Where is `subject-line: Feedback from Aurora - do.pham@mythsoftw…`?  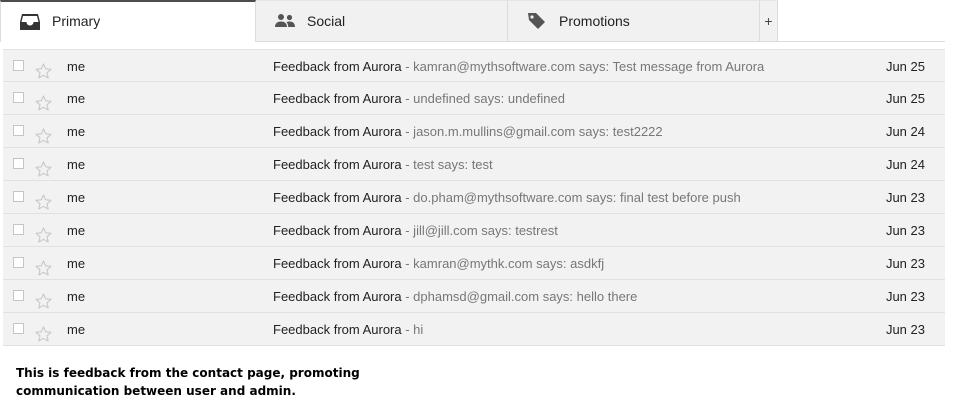 subject-line: Feedback from Aurora - do.pham@mythsoftw… is located at coordinates (563, 197).